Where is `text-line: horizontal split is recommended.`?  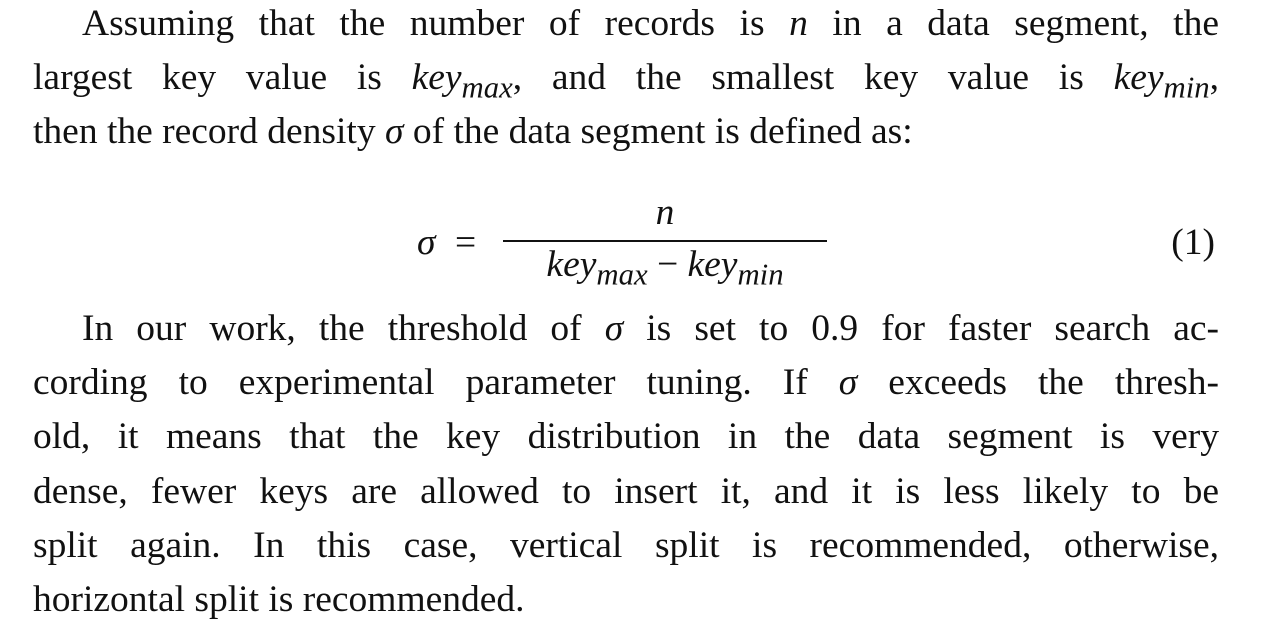 text-line: horizontal split is recommended. is located at coordinates (279, 600).